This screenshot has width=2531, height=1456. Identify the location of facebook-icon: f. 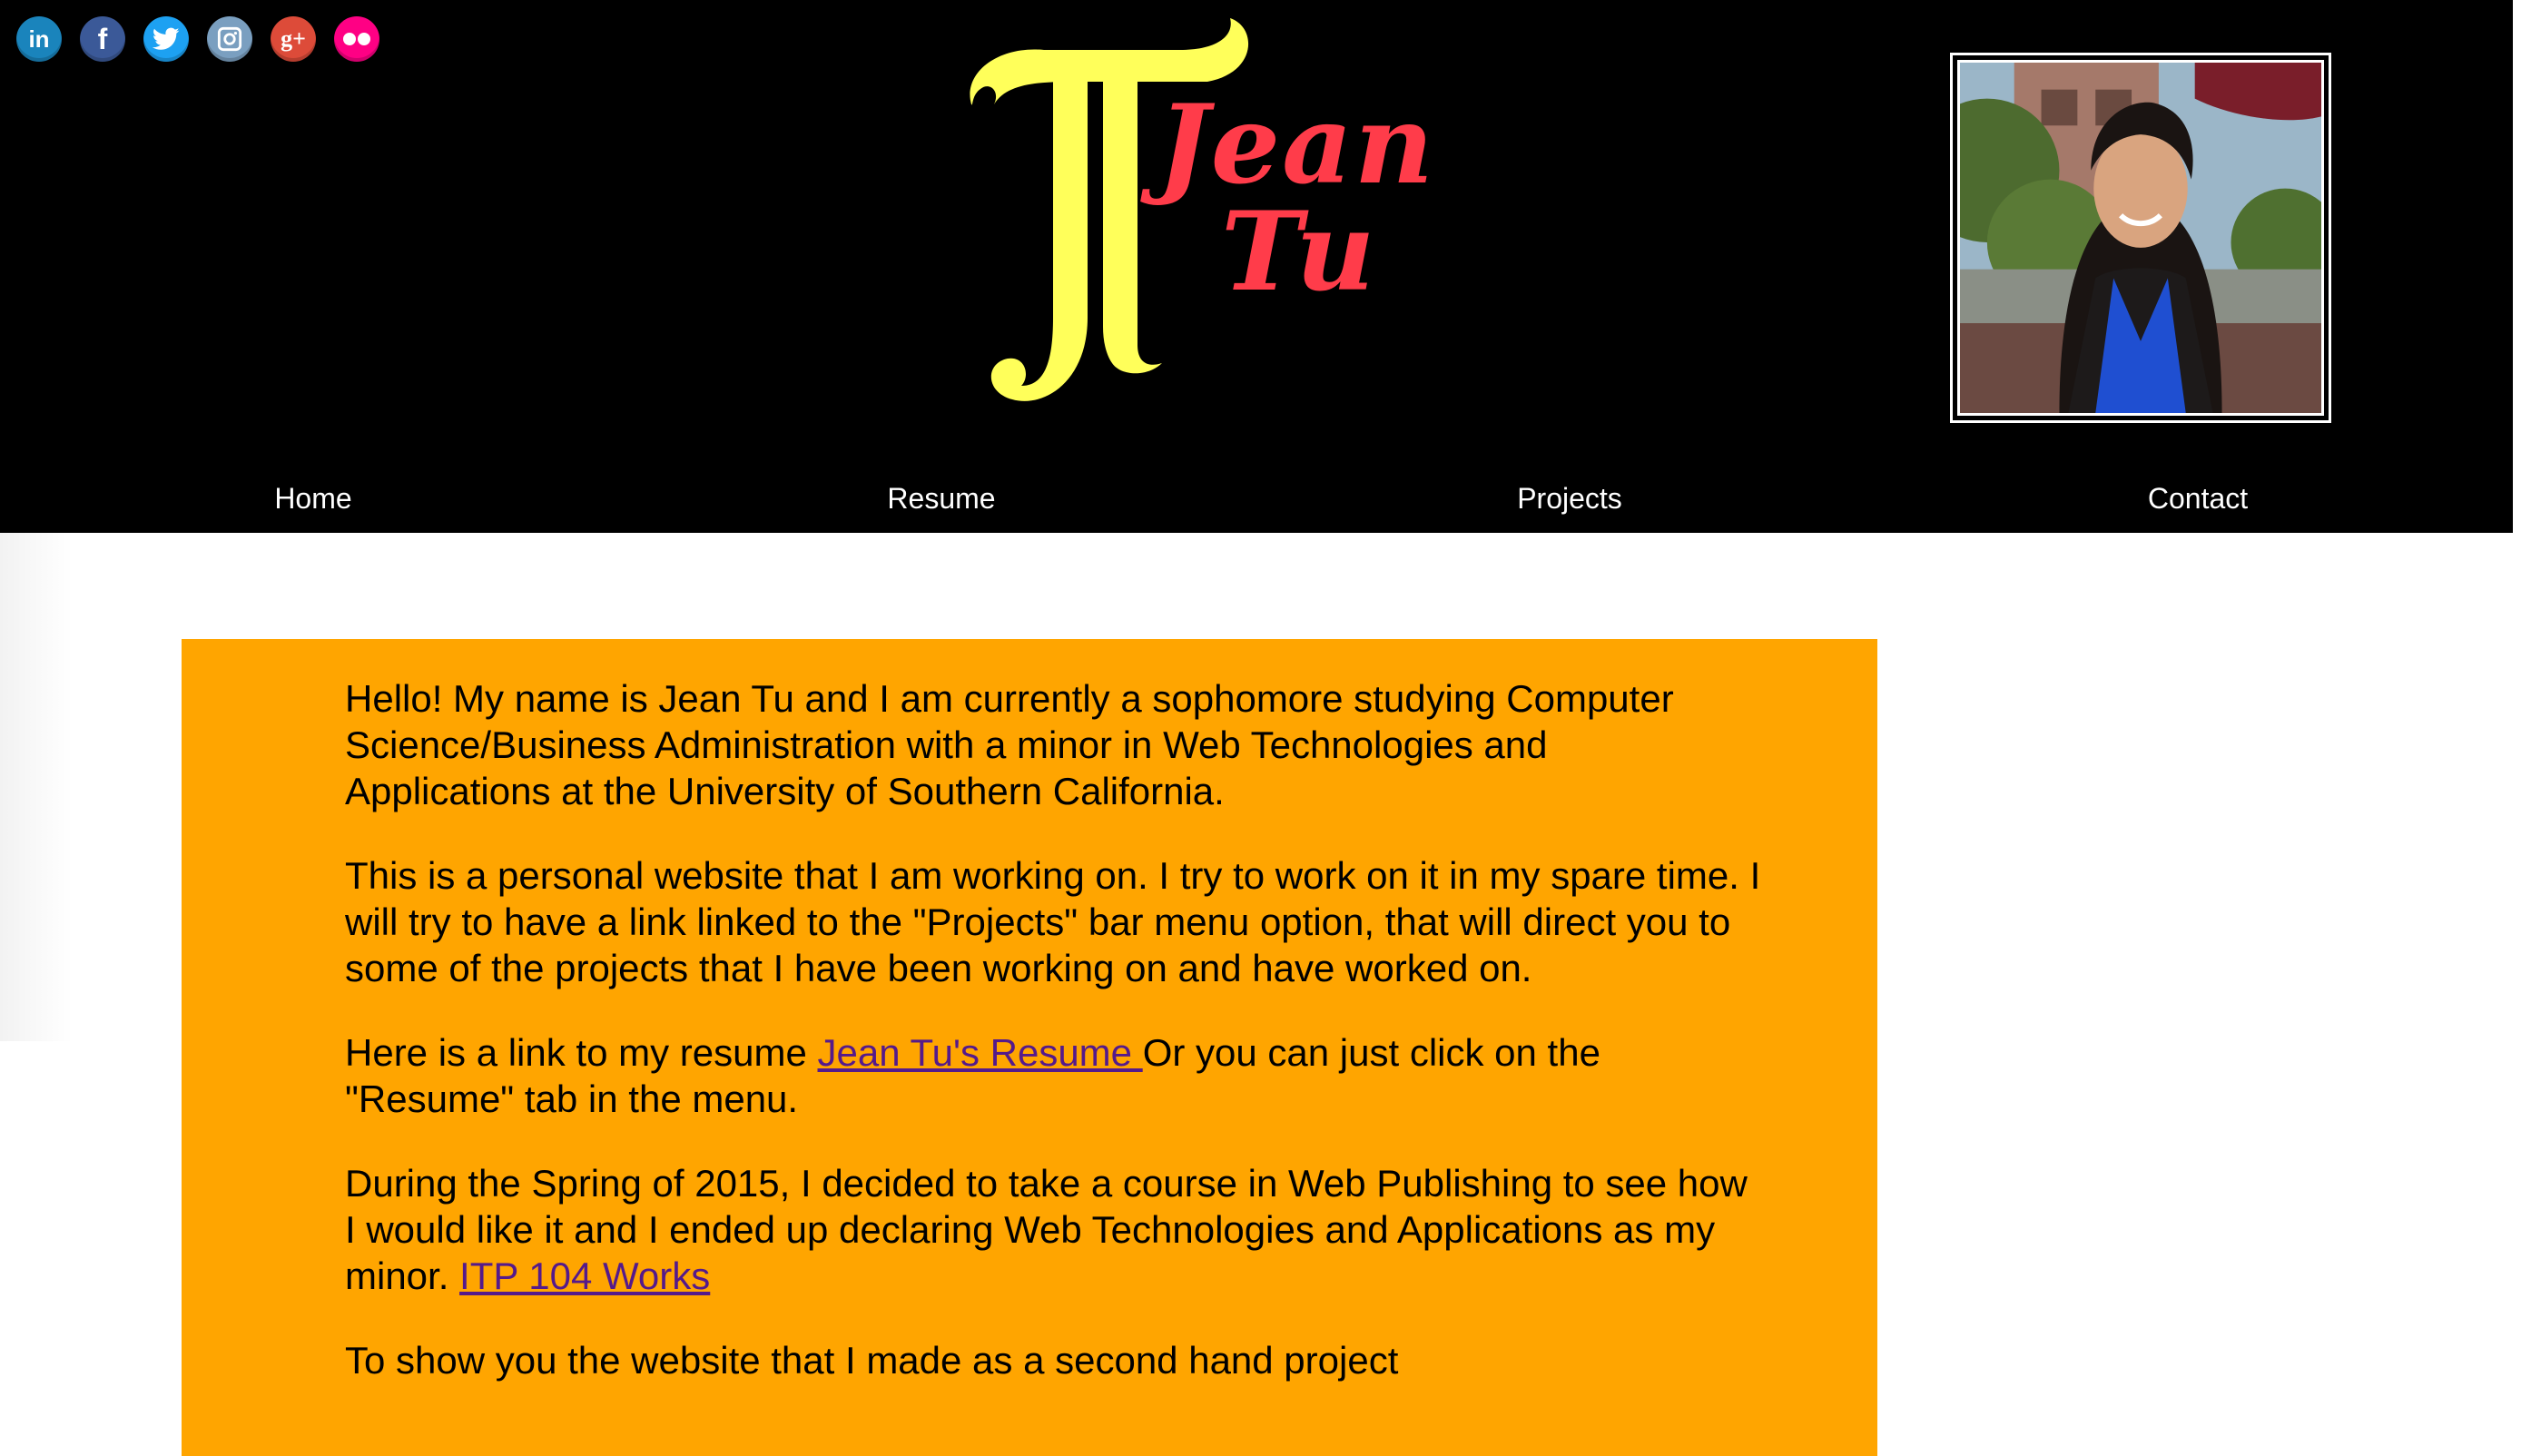
(102, 39).